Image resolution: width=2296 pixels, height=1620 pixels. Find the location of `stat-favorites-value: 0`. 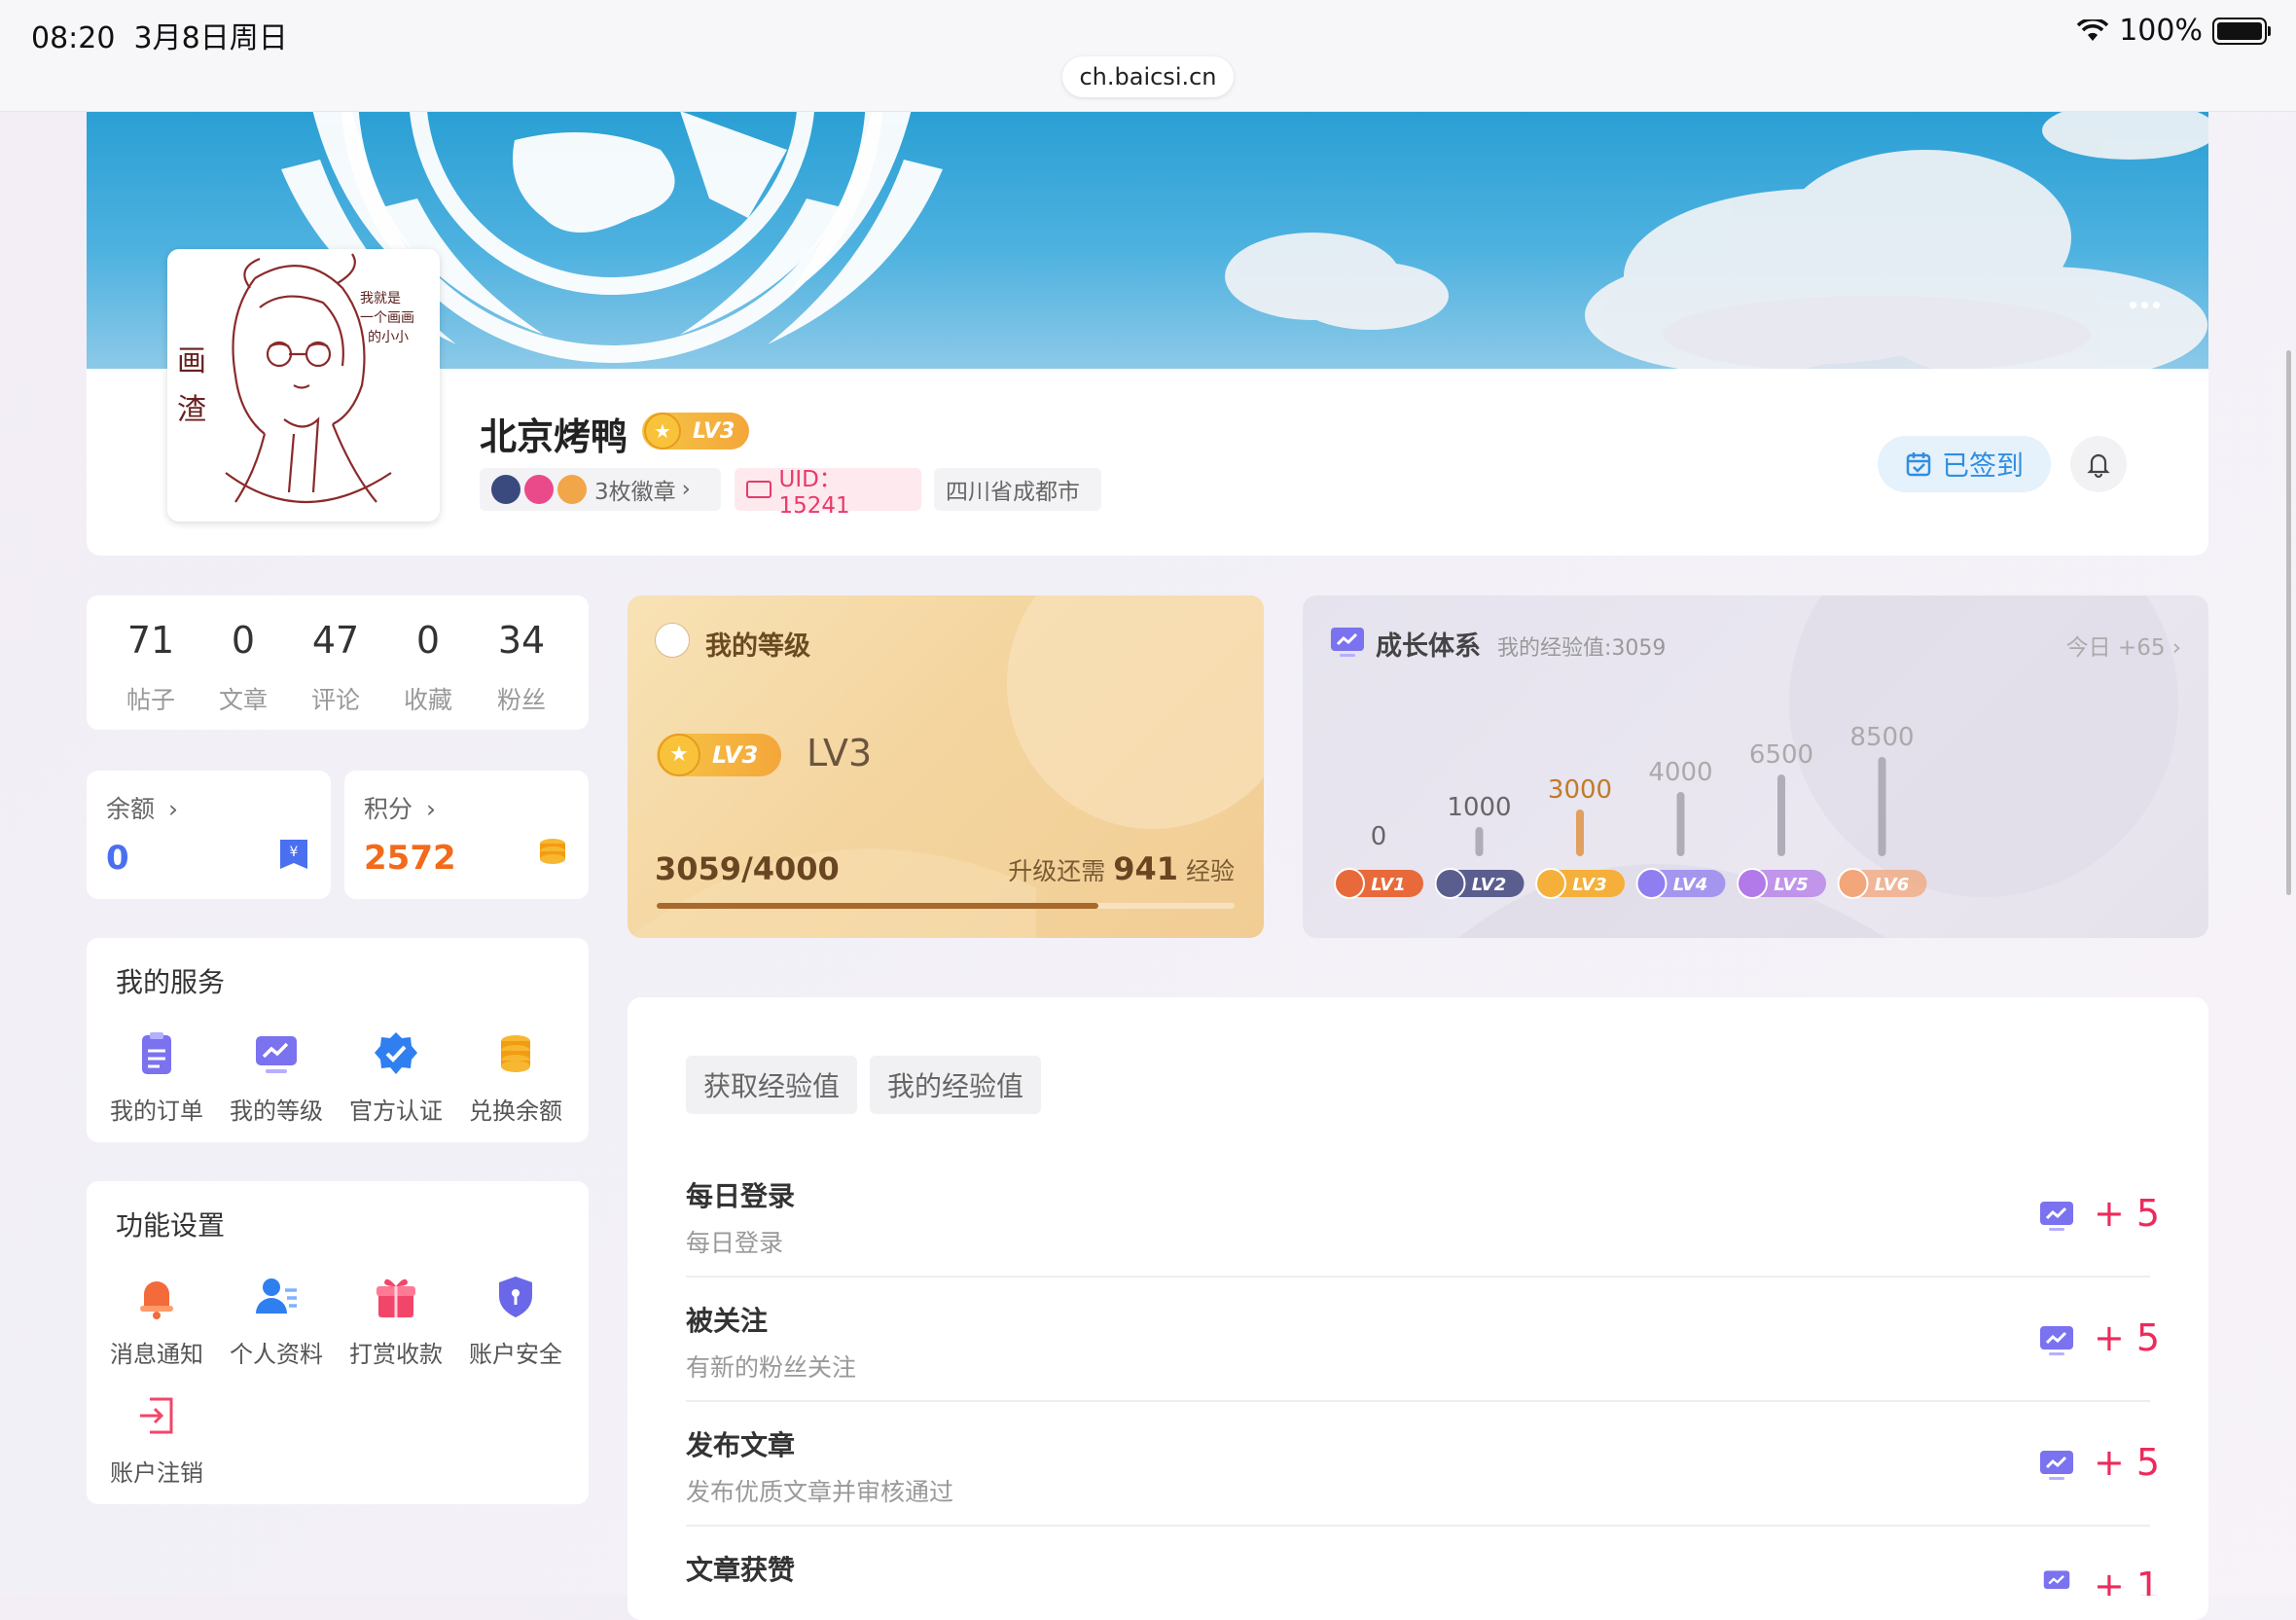

stat-favorites-value: 0 is located at coordinates (428, 640).